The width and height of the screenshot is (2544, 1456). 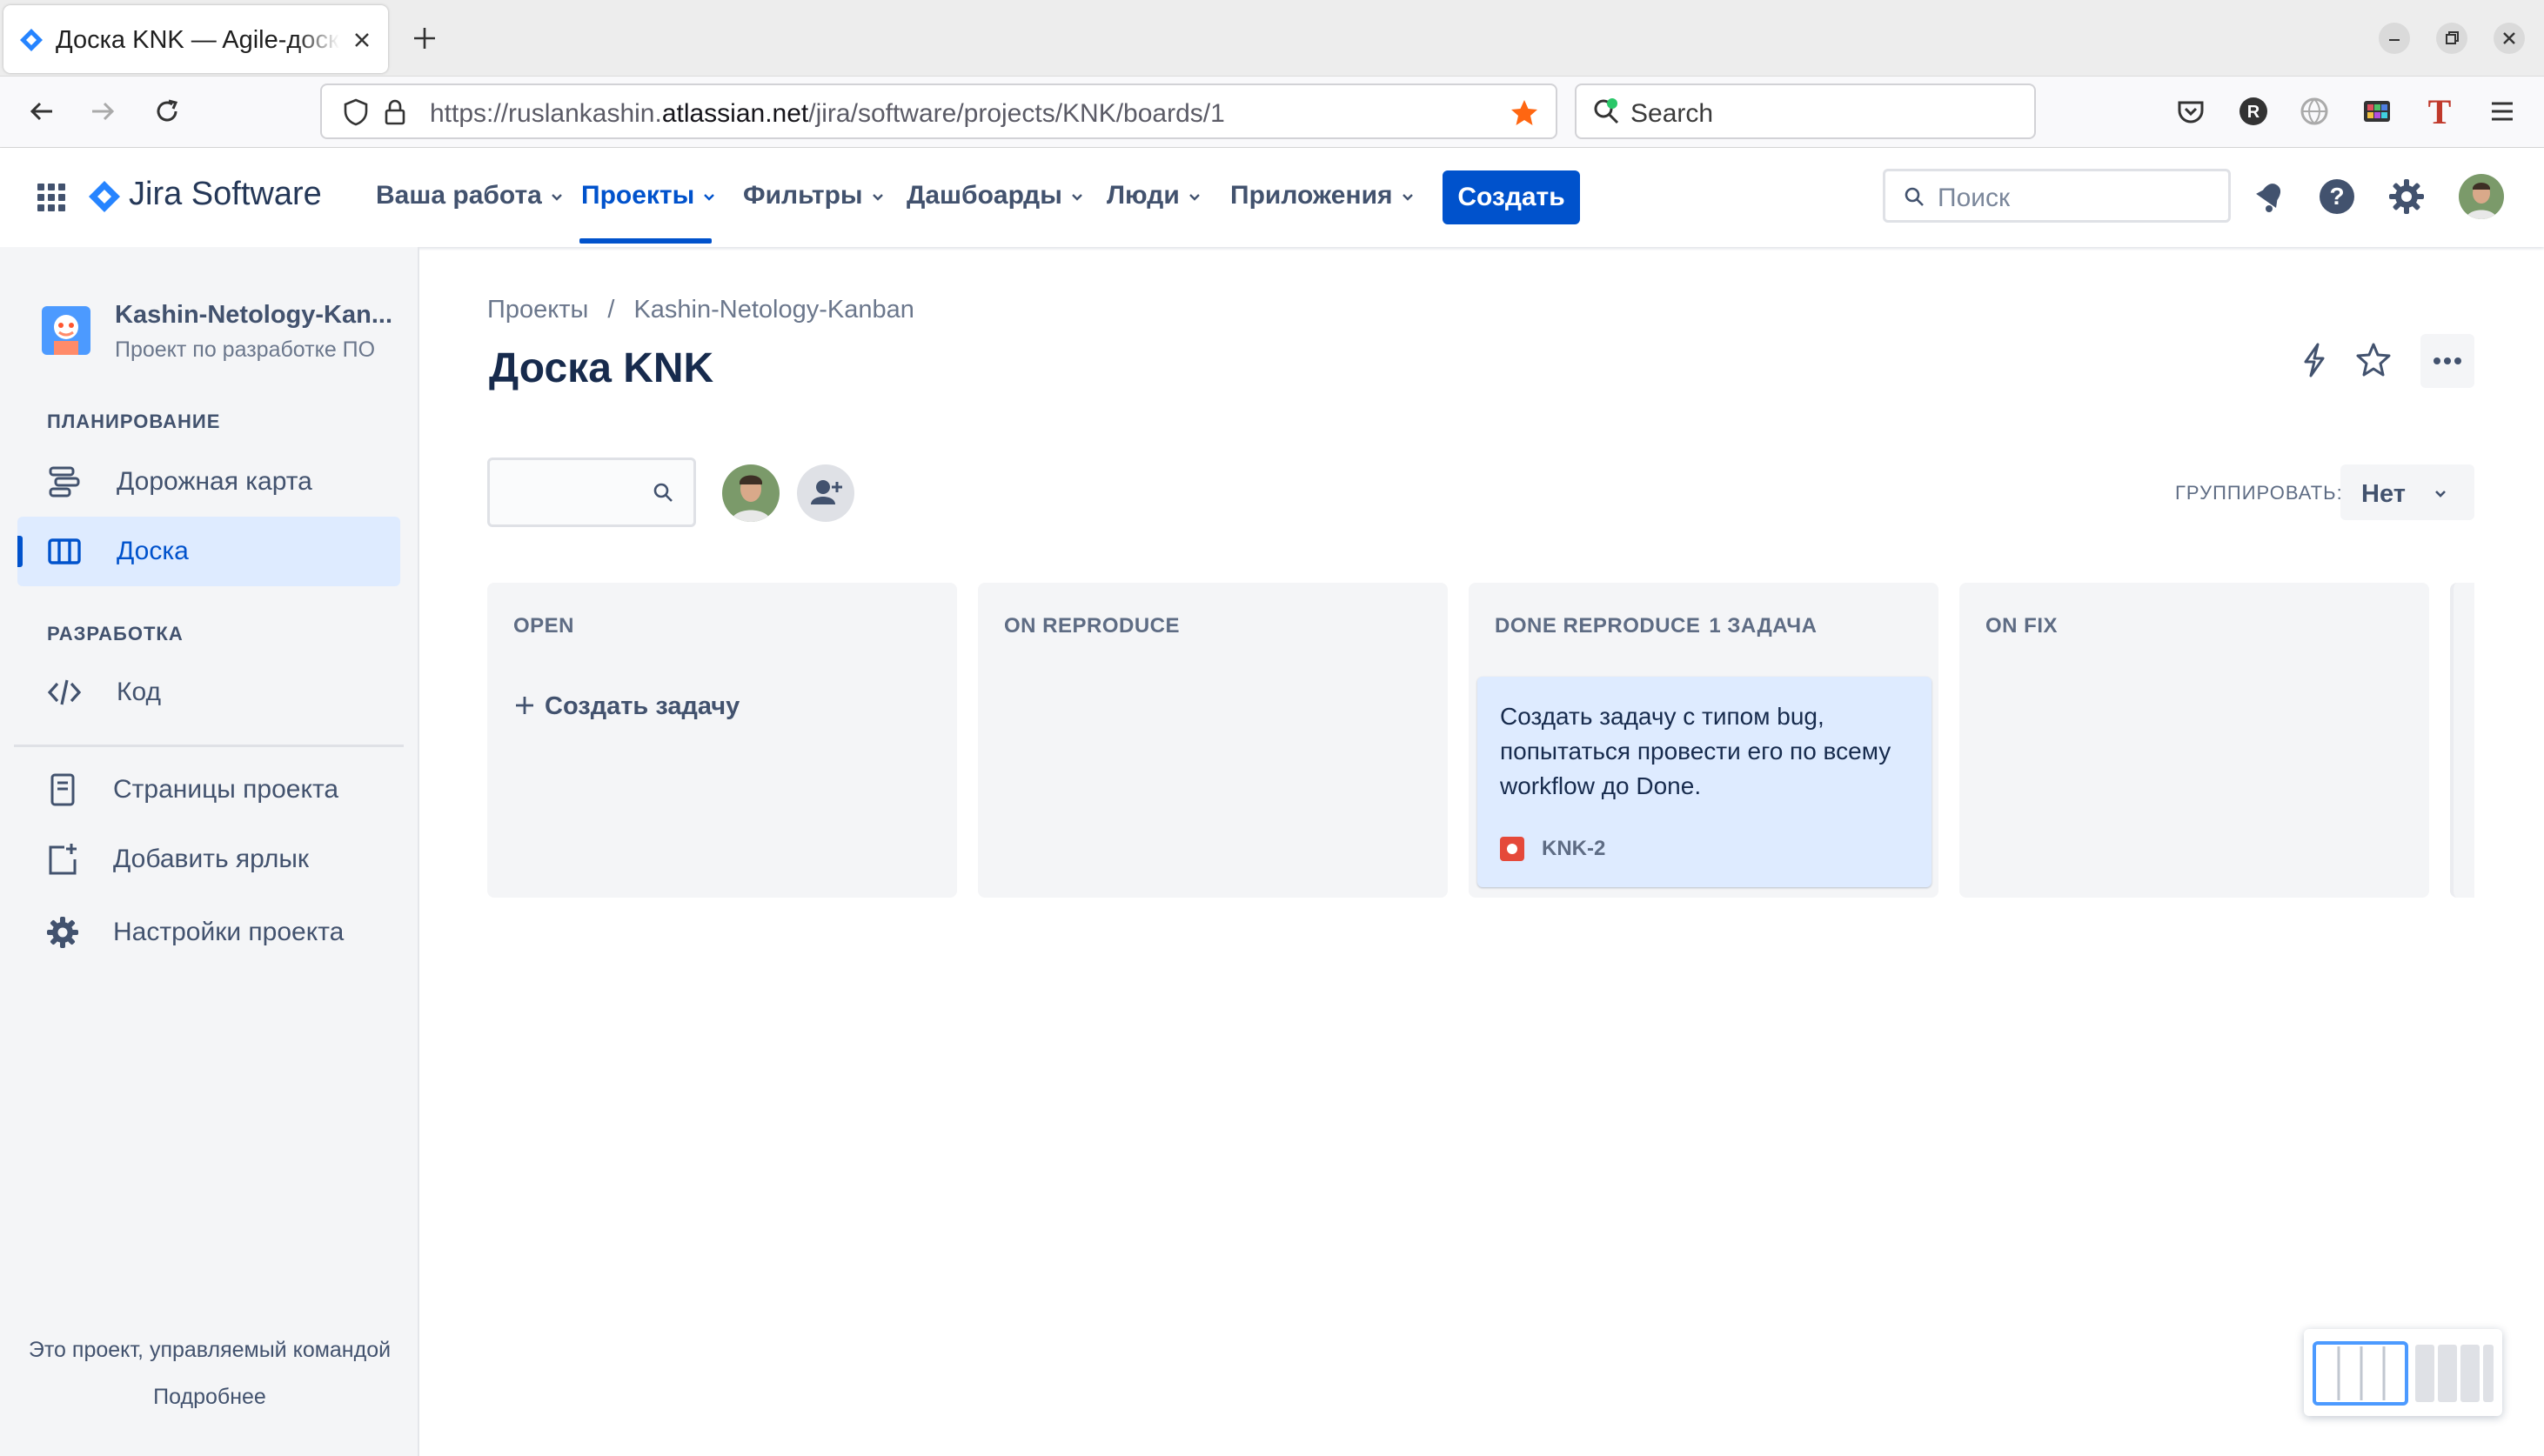 What do you see at coordinates (538, 310) in the screenshot?
I see `breadcrumb-projects: Проекты` at bounding box center [538, 310].